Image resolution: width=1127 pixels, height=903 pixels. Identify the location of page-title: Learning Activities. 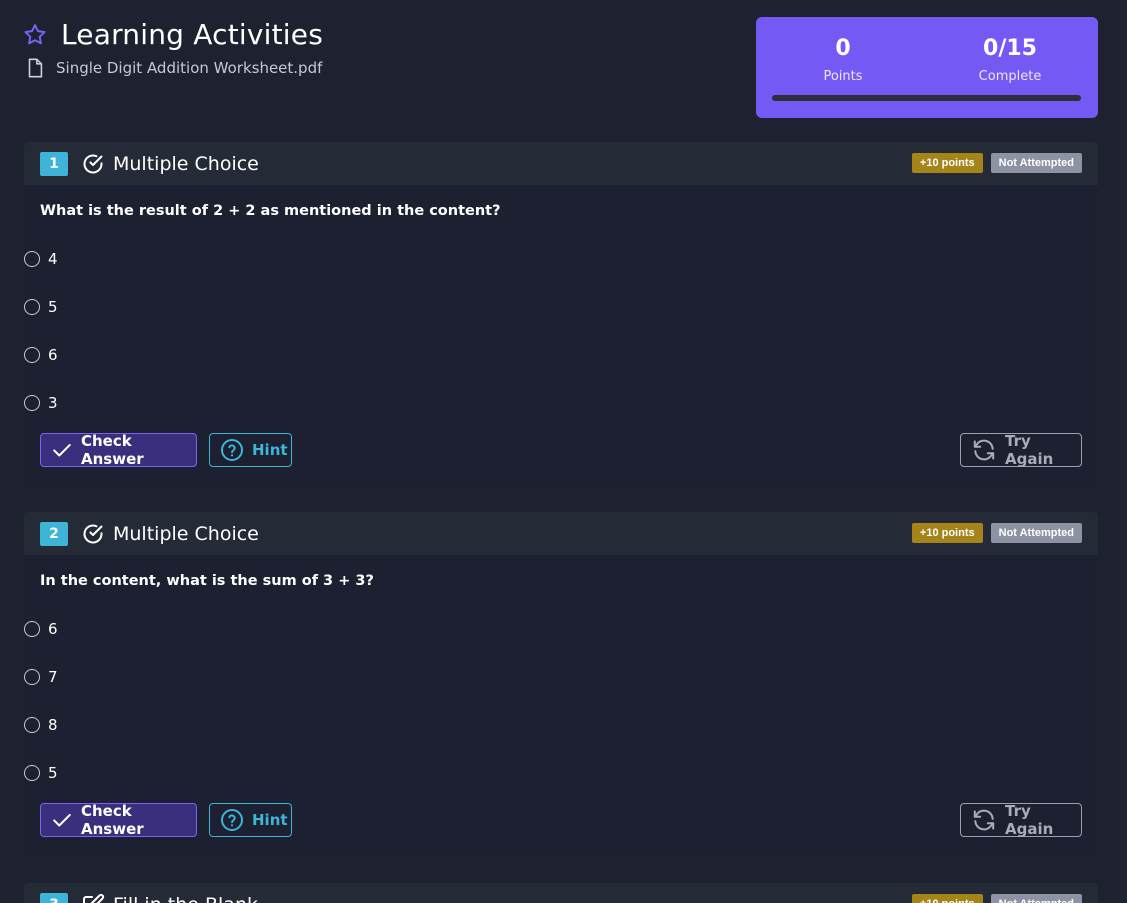
(192, 34).